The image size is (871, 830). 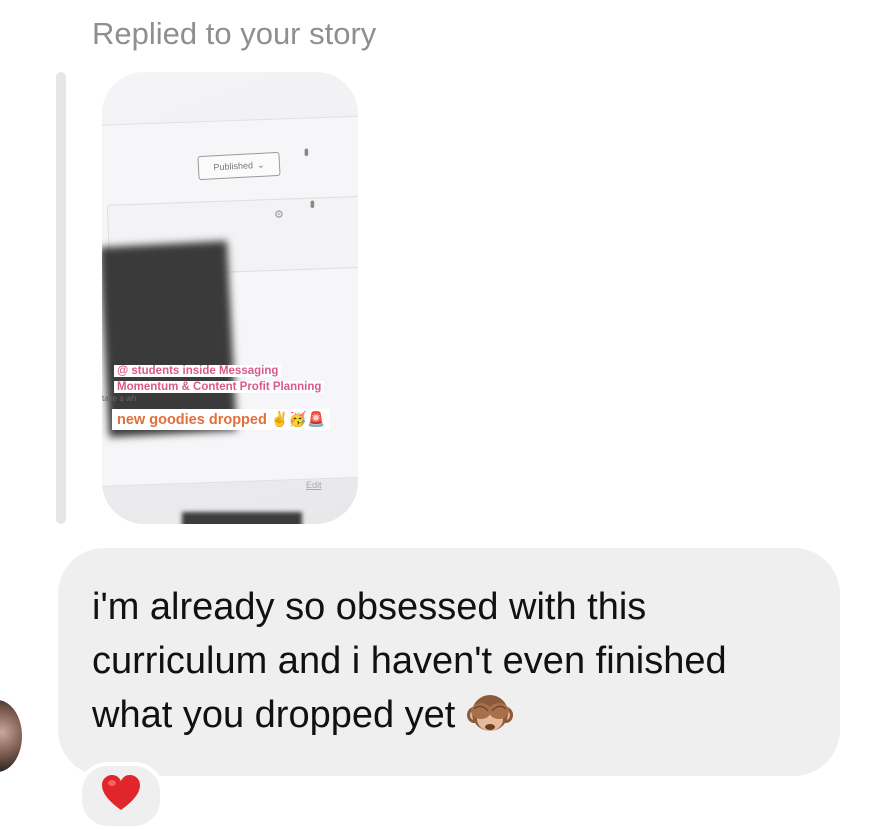 I want to click on reply-header: Replied to your story, so click(x=234, y=33).